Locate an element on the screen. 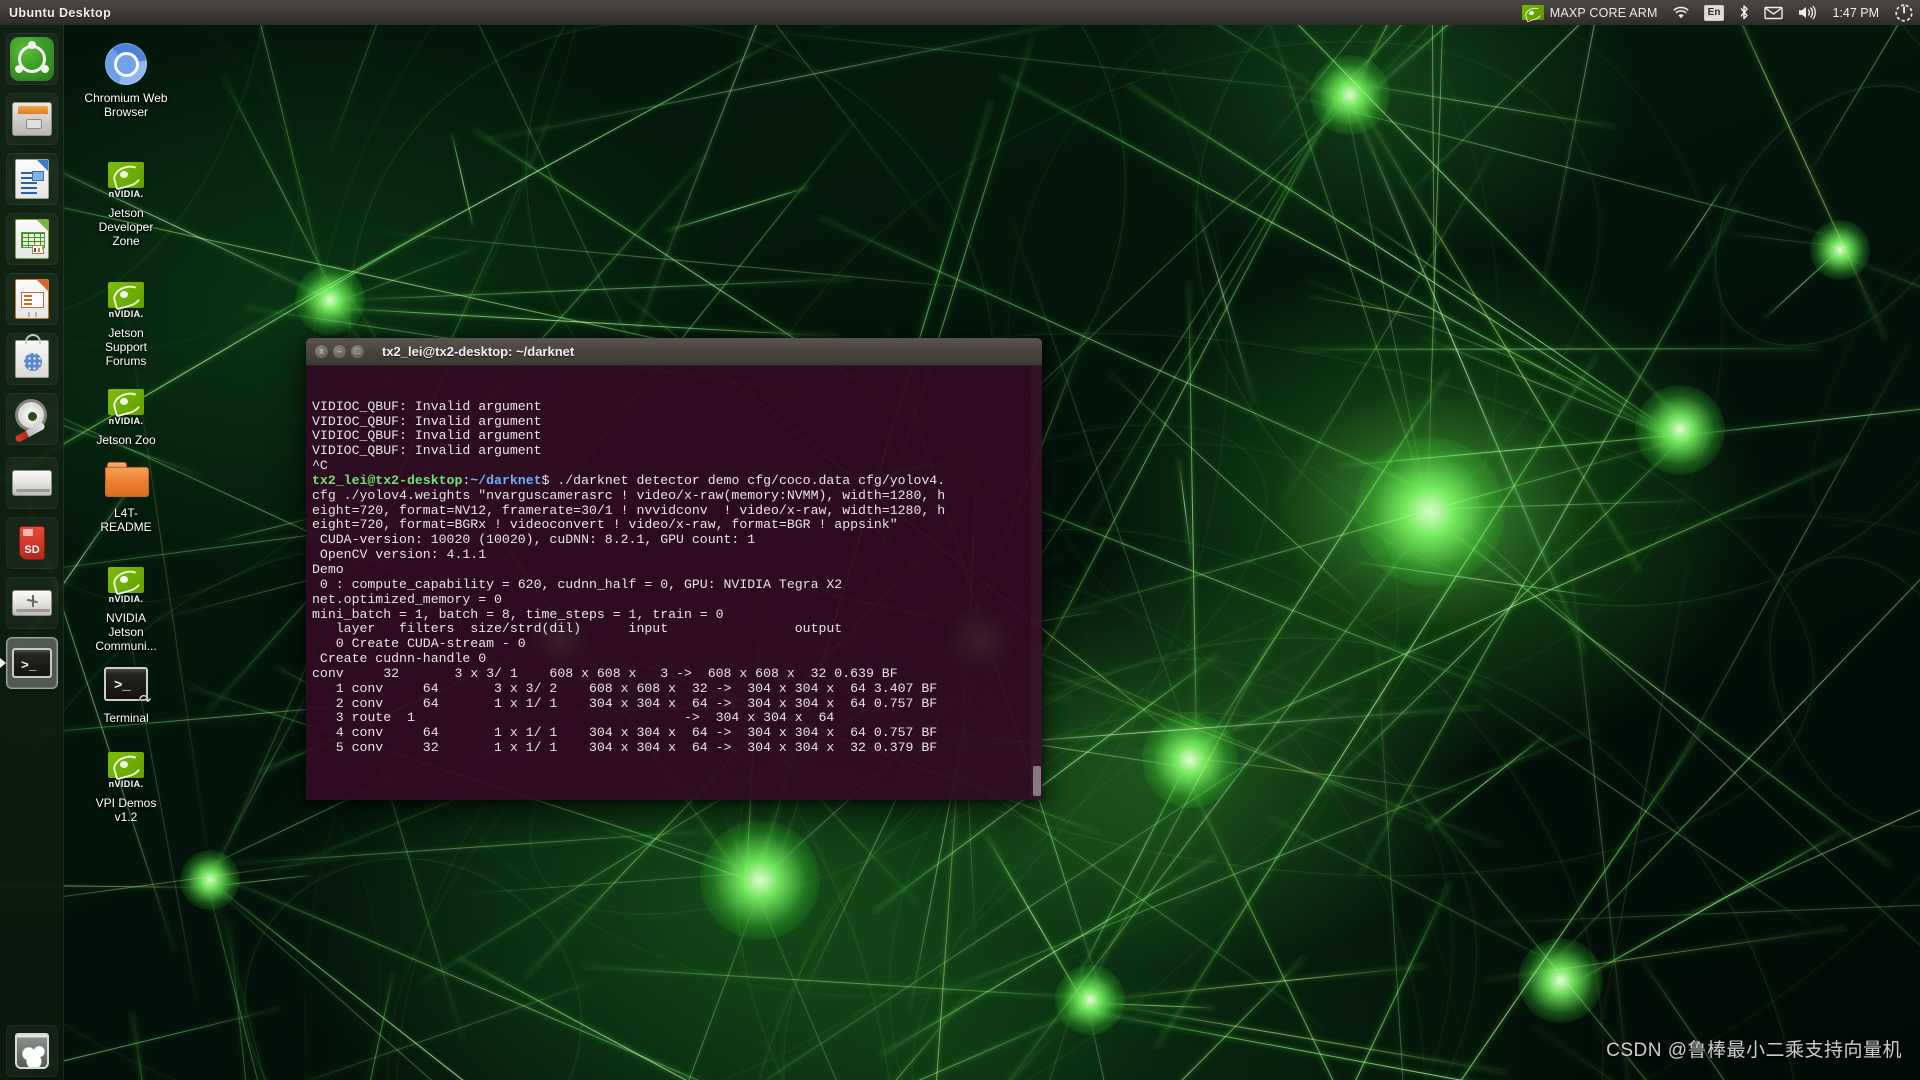 This screenshot has height=1080, width=1920. tray-session-menu is located at coordinates (1904, 12).